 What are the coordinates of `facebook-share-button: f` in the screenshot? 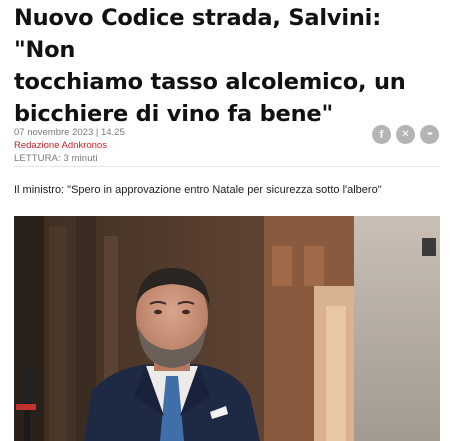 It's located at (381, 134).